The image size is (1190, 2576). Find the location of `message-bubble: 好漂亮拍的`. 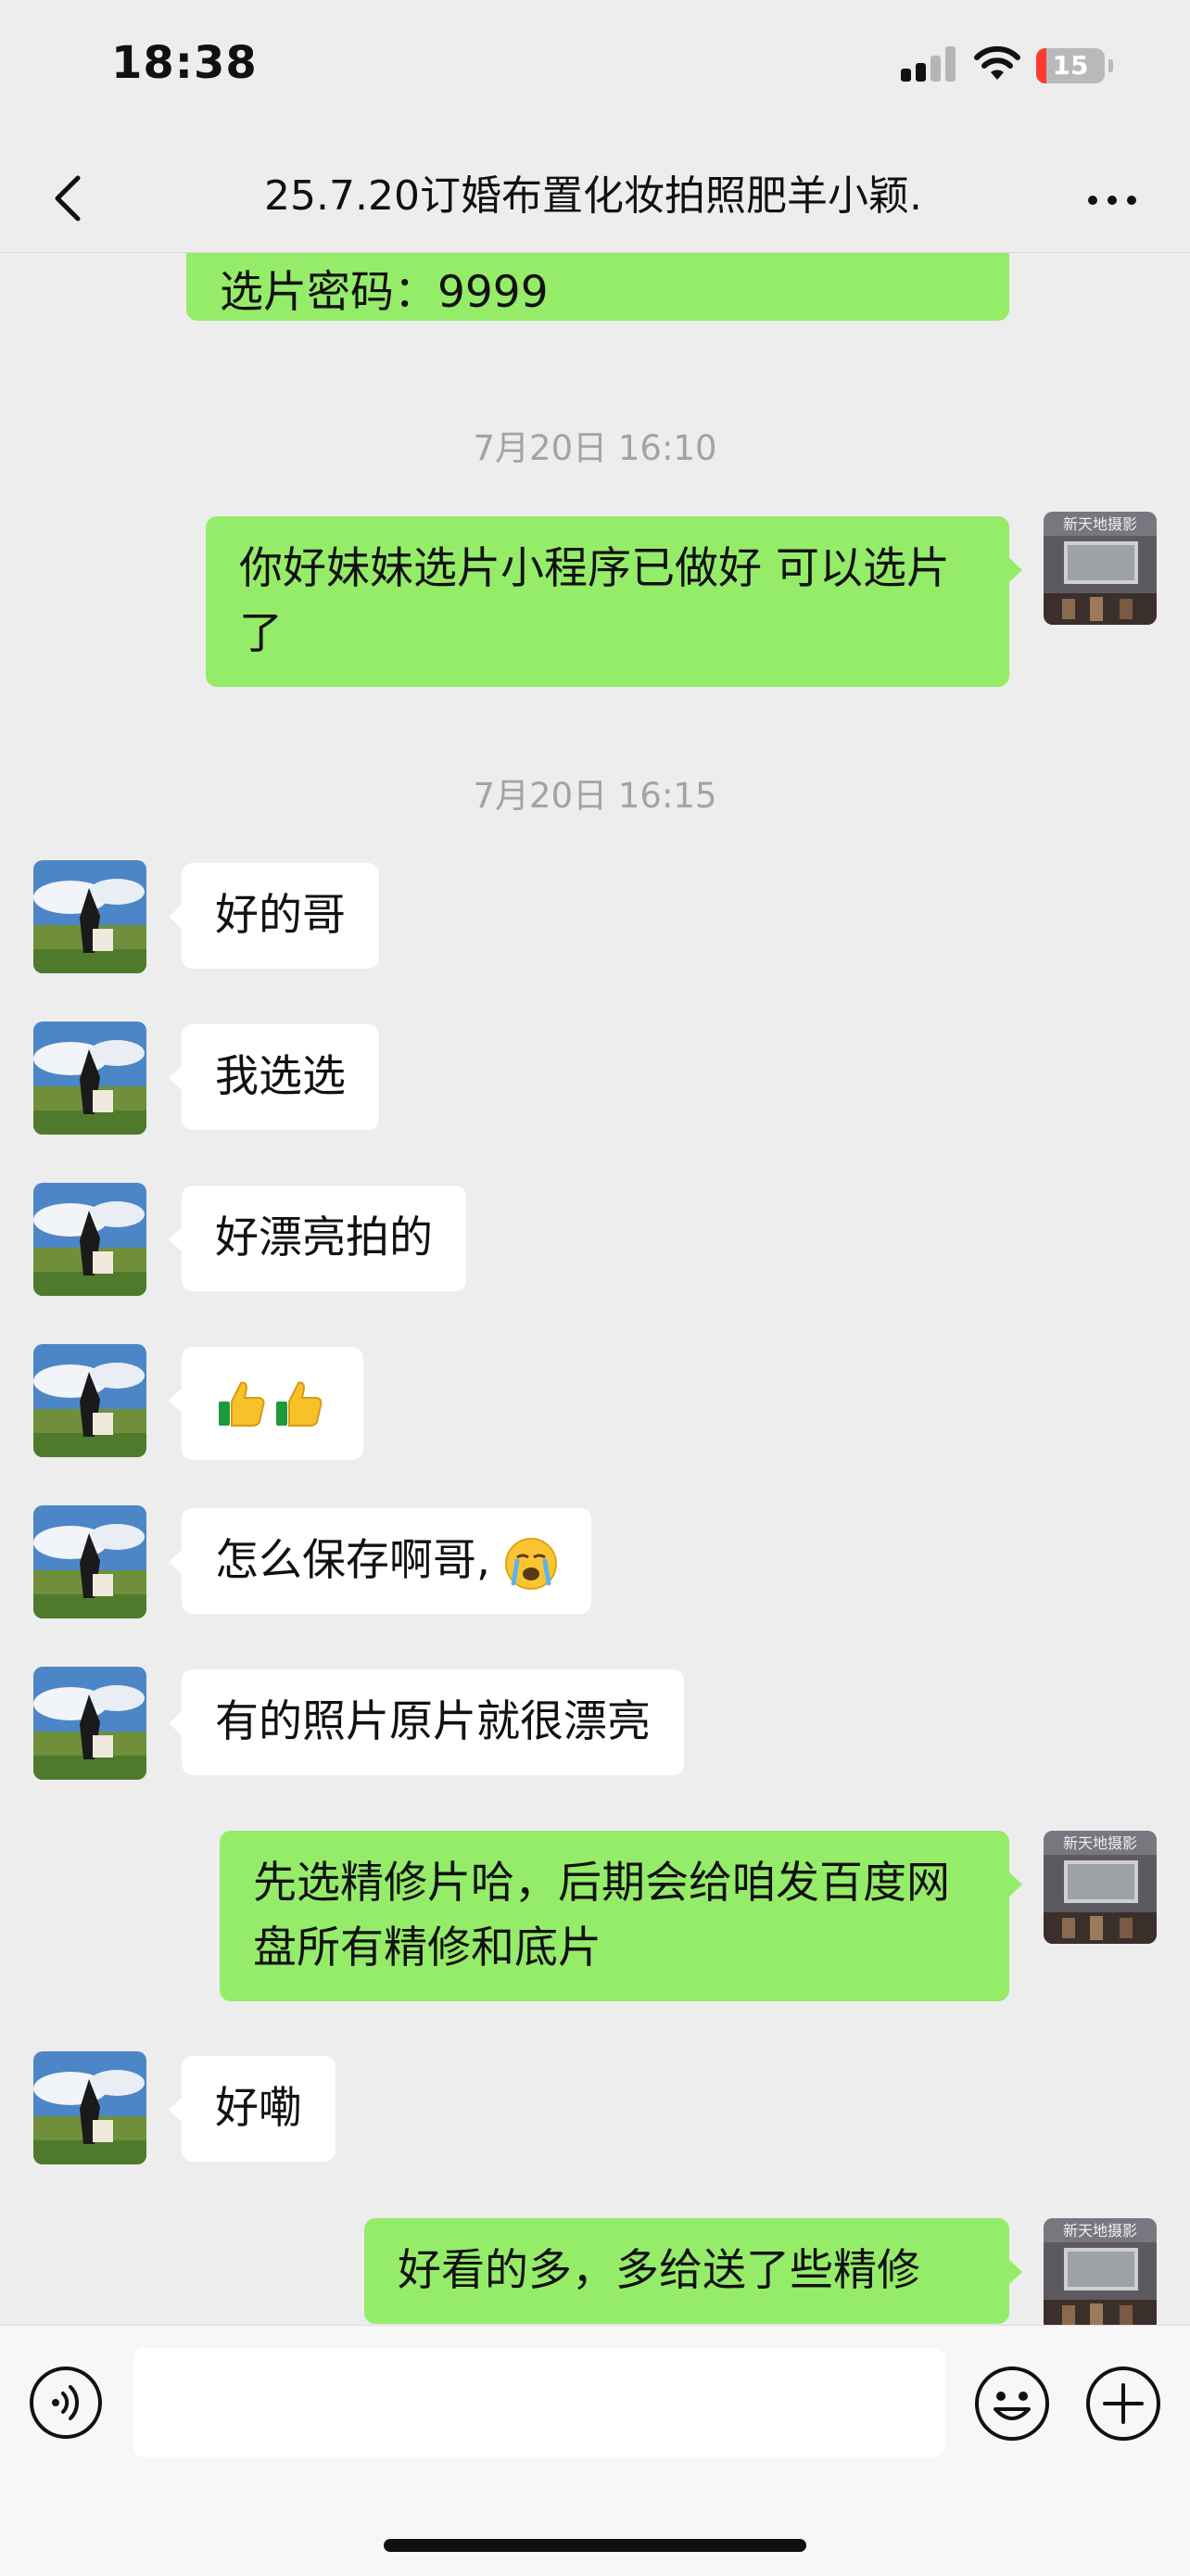

message-bubble: 好漂亮拍的 is located at coordinates (317, 1238).